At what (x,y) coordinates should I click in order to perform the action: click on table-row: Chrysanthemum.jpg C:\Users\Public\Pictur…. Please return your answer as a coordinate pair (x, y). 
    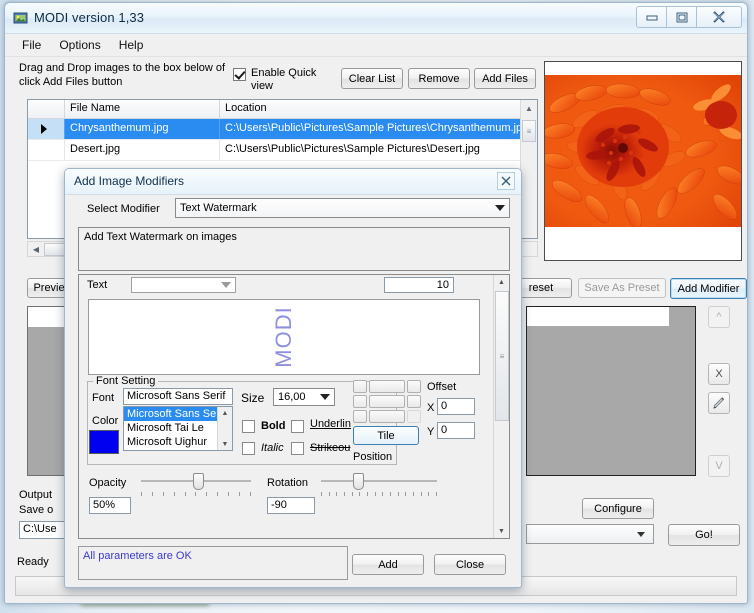
    Looking at the image, I should click on (282, 129).